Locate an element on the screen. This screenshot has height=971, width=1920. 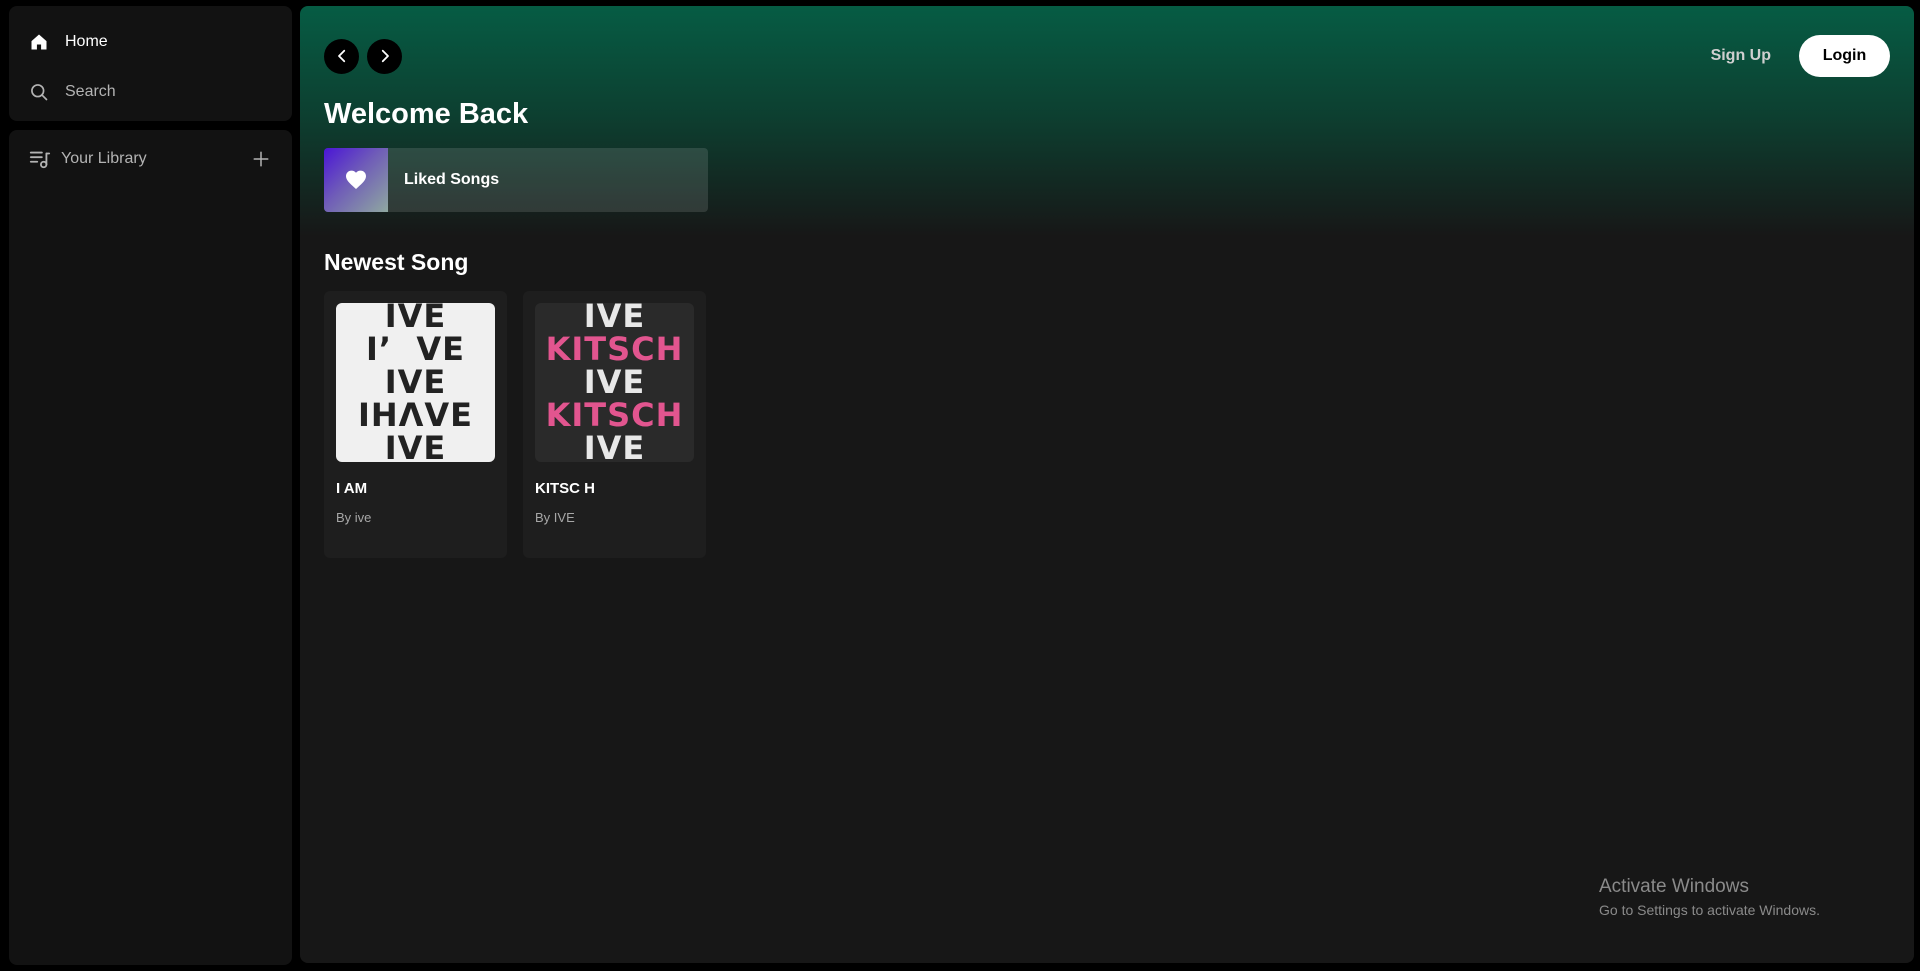
liked-songs-cover is located at coordinates (356, 180).